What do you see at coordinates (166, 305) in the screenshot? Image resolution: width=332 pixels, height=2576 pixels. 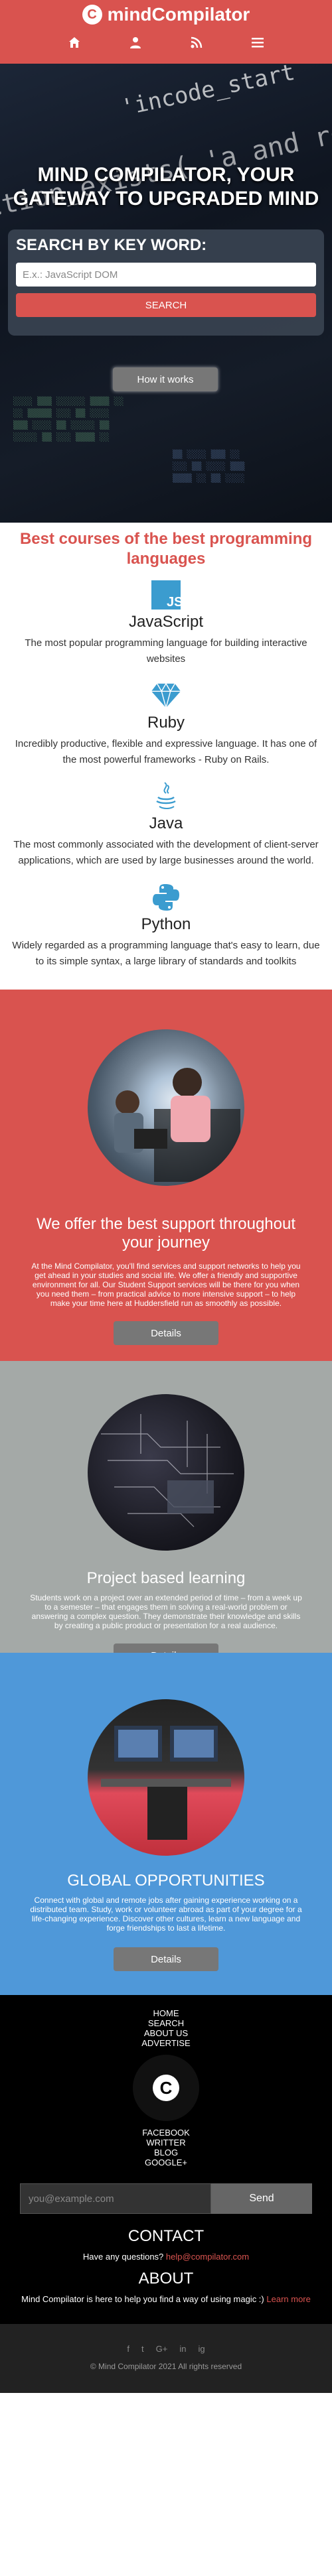 I see `search-button: SEARCH` at bounding box center [166, 305].